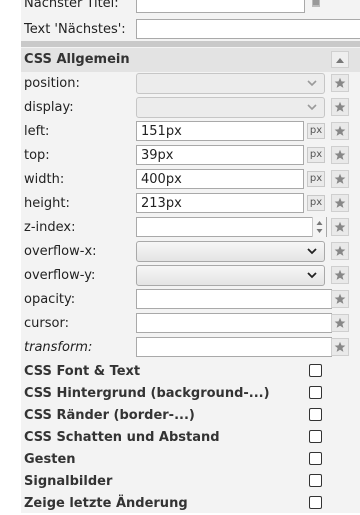  I want to click on transform-input, so click(234, 347).